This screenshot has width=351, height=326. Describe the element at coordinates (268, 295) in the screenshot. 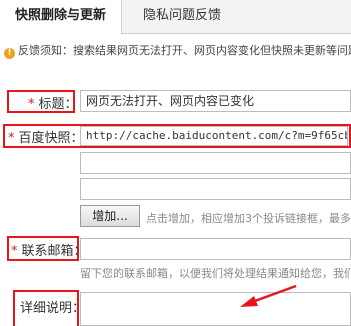

I see `annotation-arrow` at that location.